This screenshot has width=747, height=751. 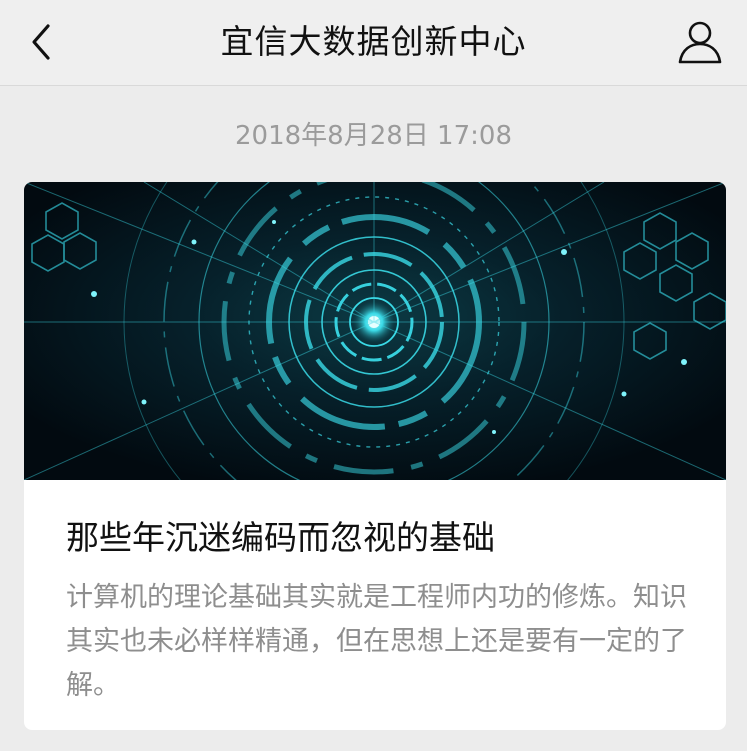 I want to click on person-icon, so click(x=700, y=42).